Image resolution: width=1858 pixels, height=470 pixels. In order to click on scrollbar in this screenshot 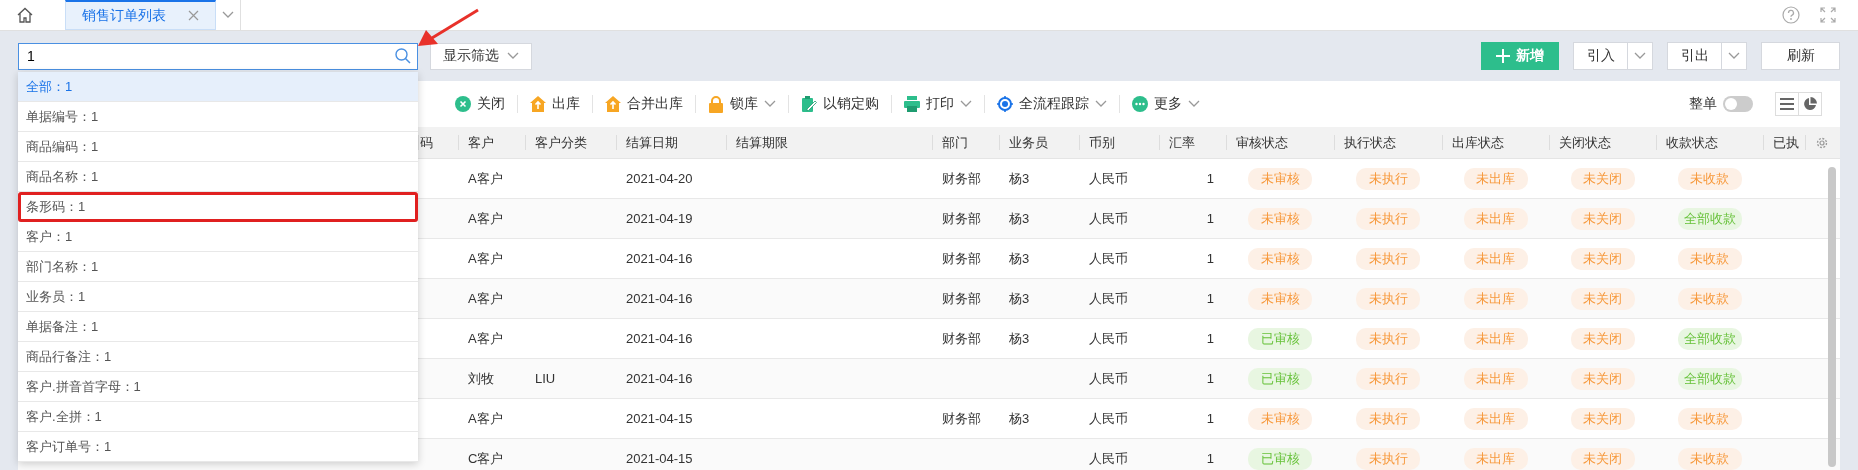, I will do `click(1832, 317)`.